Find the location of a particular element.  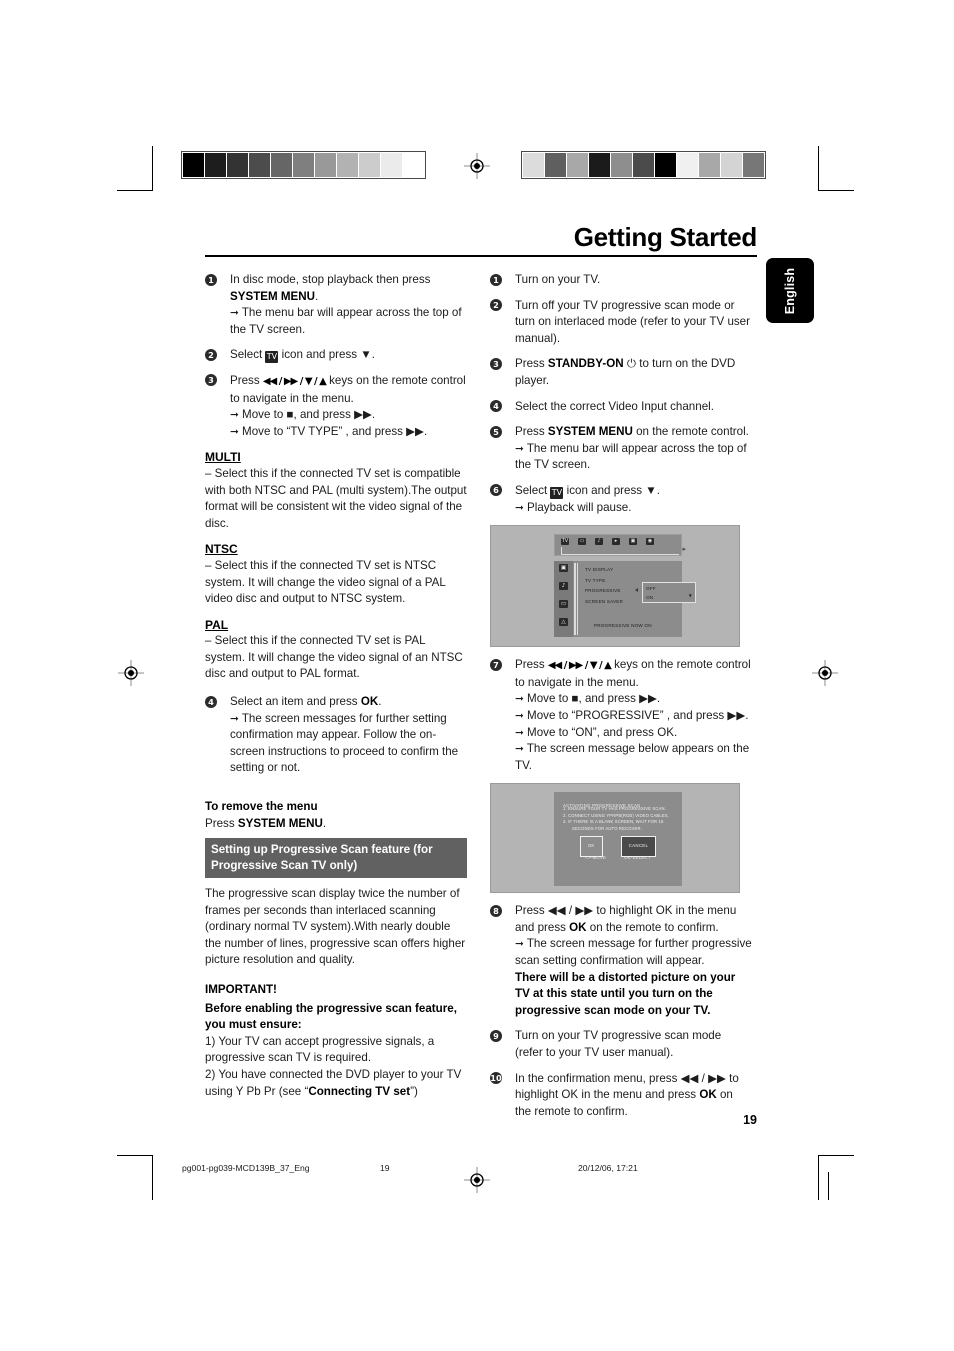

step-number: 8 is located at coordinates (496, 910).